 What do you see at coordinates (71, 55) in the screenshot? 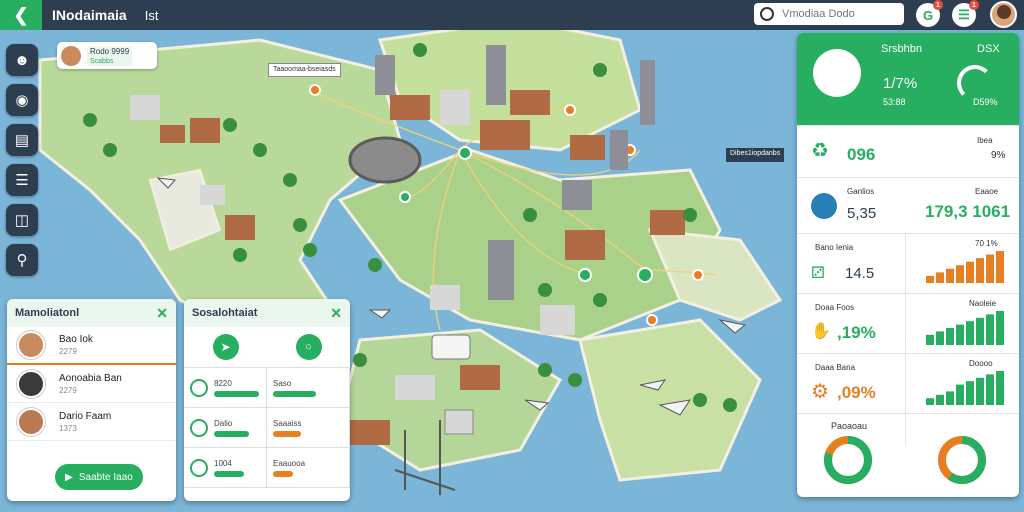
I see `profile-avatar` at bounding box center [71, 55].